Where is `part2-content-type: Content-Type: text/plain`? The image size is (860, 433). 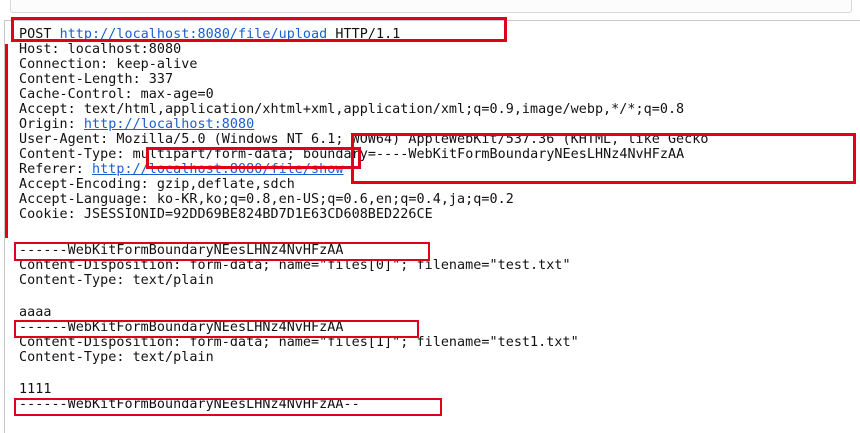 part2-content-type: Content-Type: text/plain is located at coordinates (116, 357).